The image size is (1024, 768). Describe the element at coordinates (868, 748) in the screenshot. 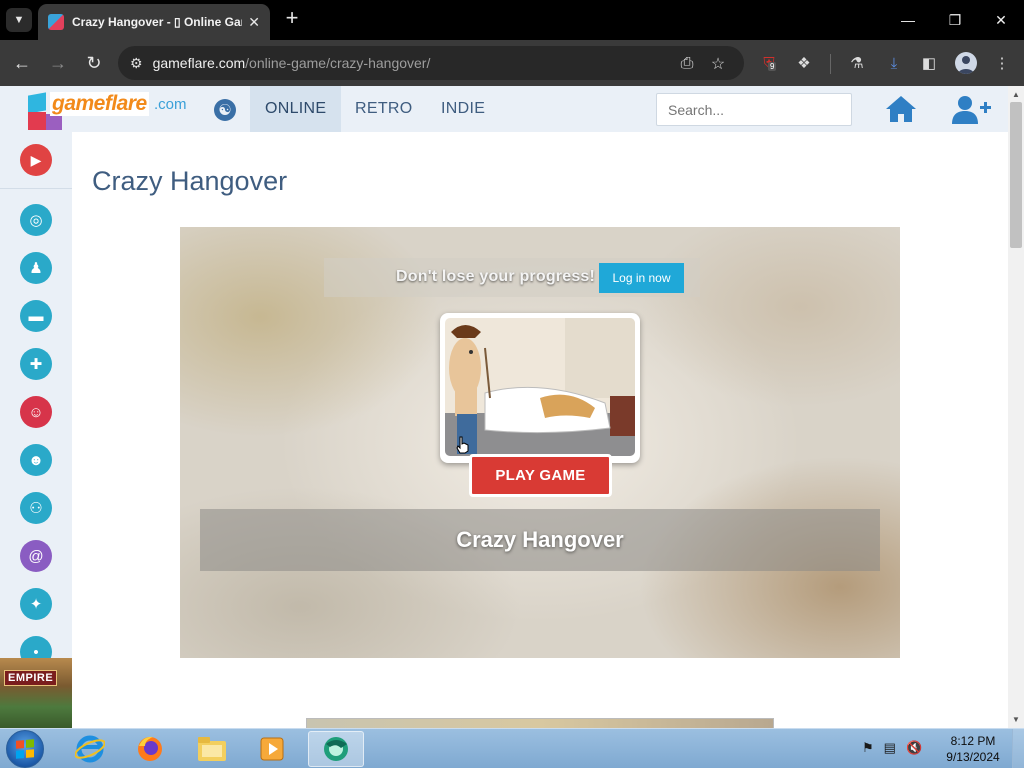

I see `action-center-flag-icon: ⚑` at that location.